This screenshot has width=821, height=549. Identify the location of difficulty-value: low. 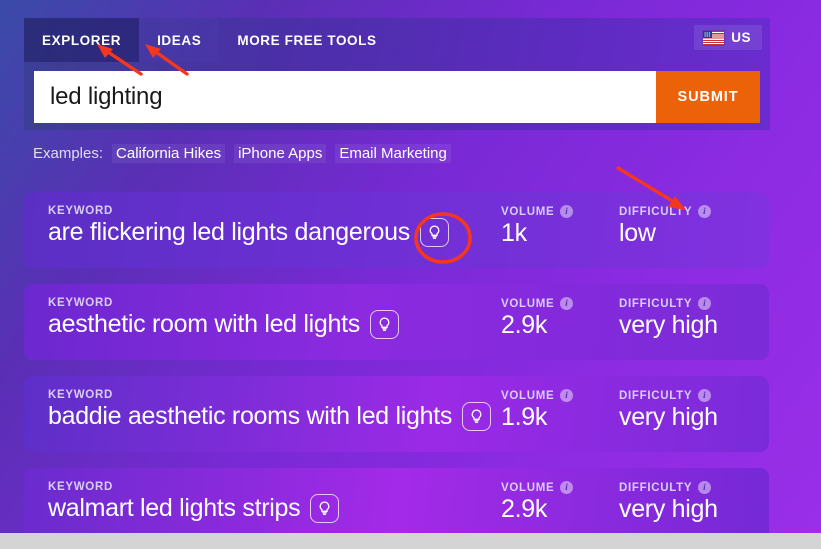
(637, 233).